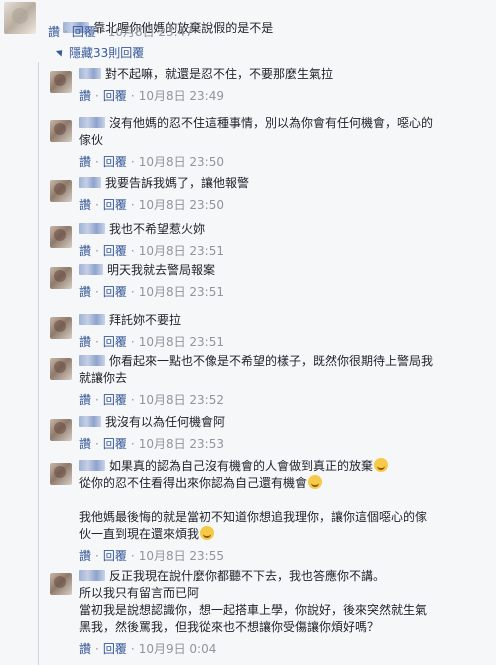 This screenshot has width=496, height=665. I want to click on reply-body: 沒有他媽的忍不住這種事情，別以為你會有任何機會，噁心的 傢伙, so click(256, 132).